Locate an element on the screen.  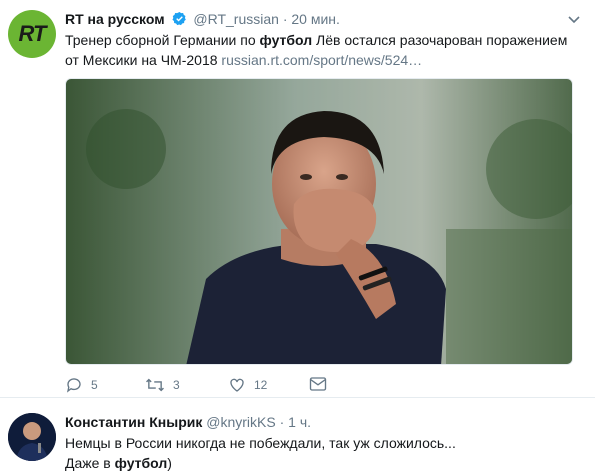
avatar-image is located at coordinates (32, 437).